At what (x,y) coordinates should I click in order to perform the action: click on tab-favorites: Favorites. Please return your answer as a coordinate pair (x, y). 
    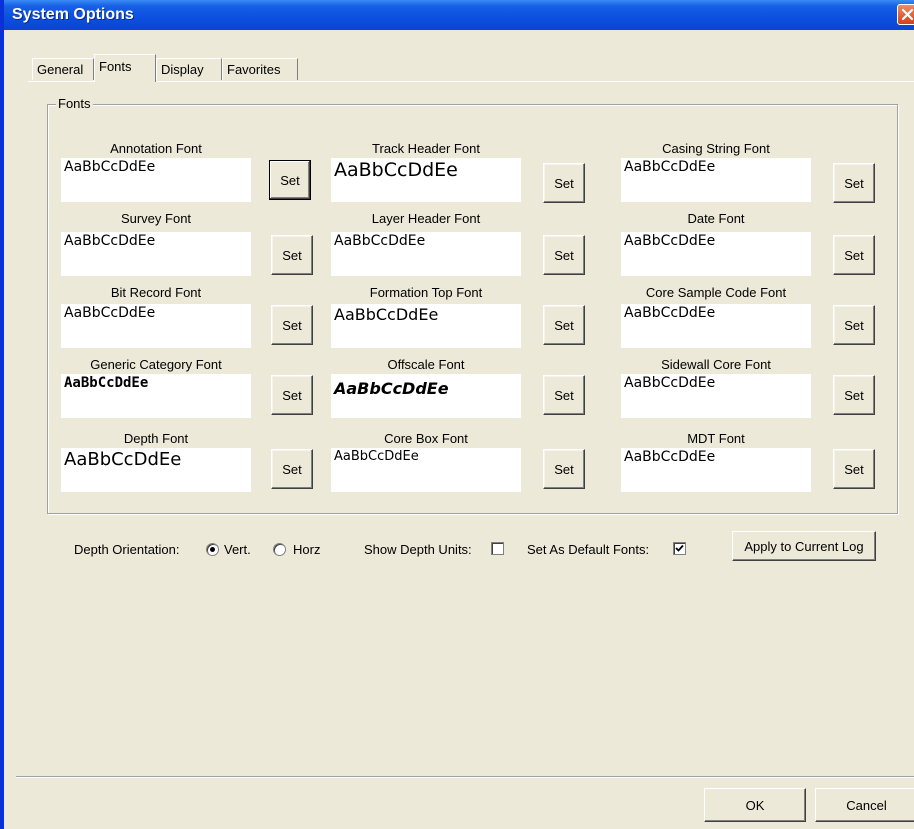
    Looking at the image, I should click on (260, 69).